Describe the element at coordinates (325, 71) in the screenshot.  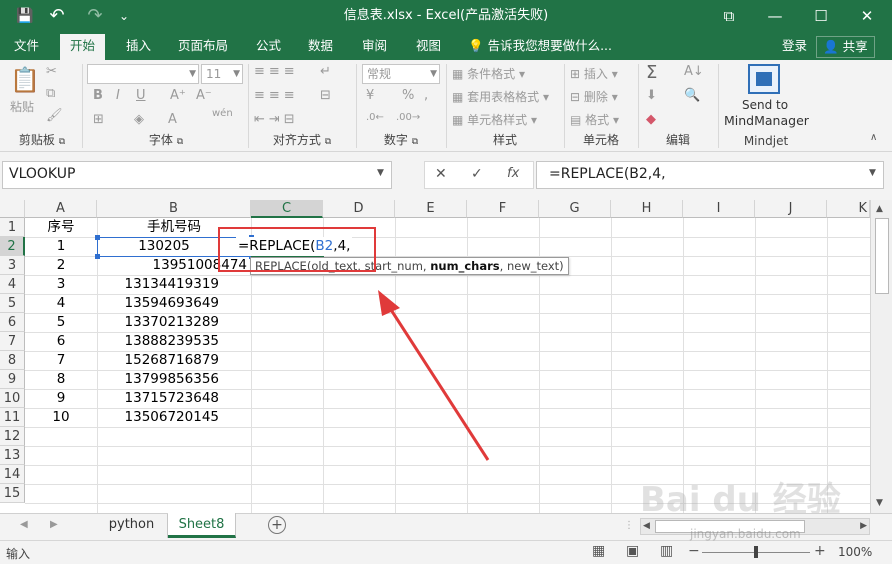
I see `wrap-text-icon: ↵` at that location.